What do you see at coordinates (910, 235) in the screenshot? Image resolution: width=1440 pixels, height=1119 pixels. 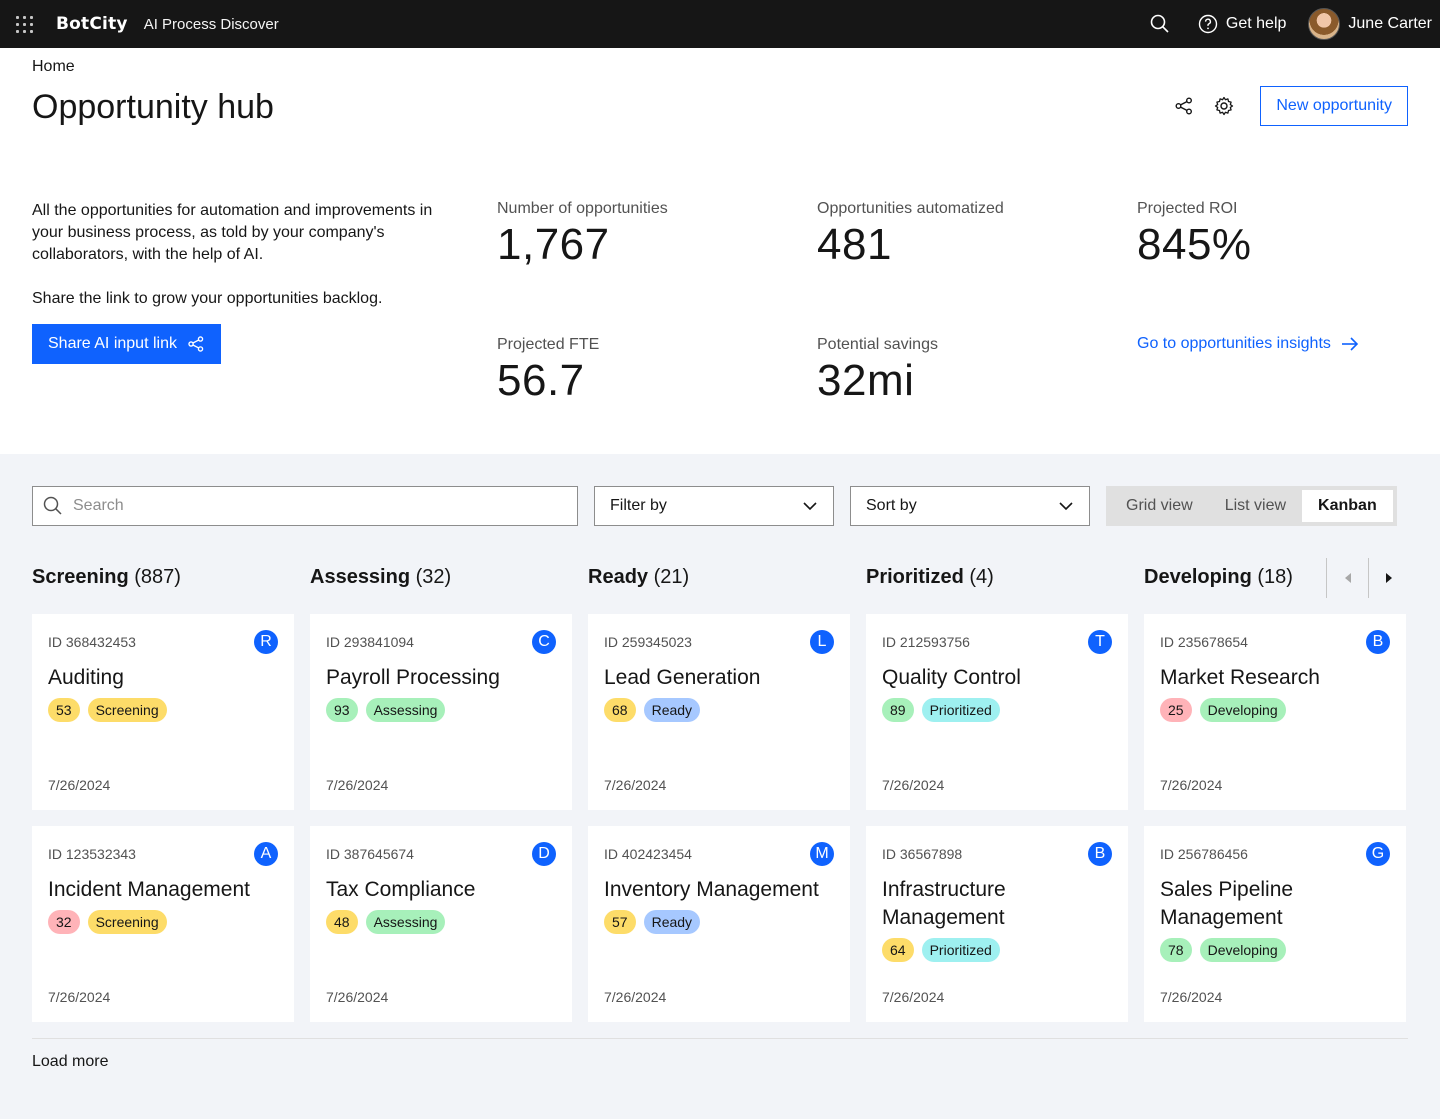 I see `metric-opportunities-automatized: Opportunities automatized 481` at bounding box center [910, 235].